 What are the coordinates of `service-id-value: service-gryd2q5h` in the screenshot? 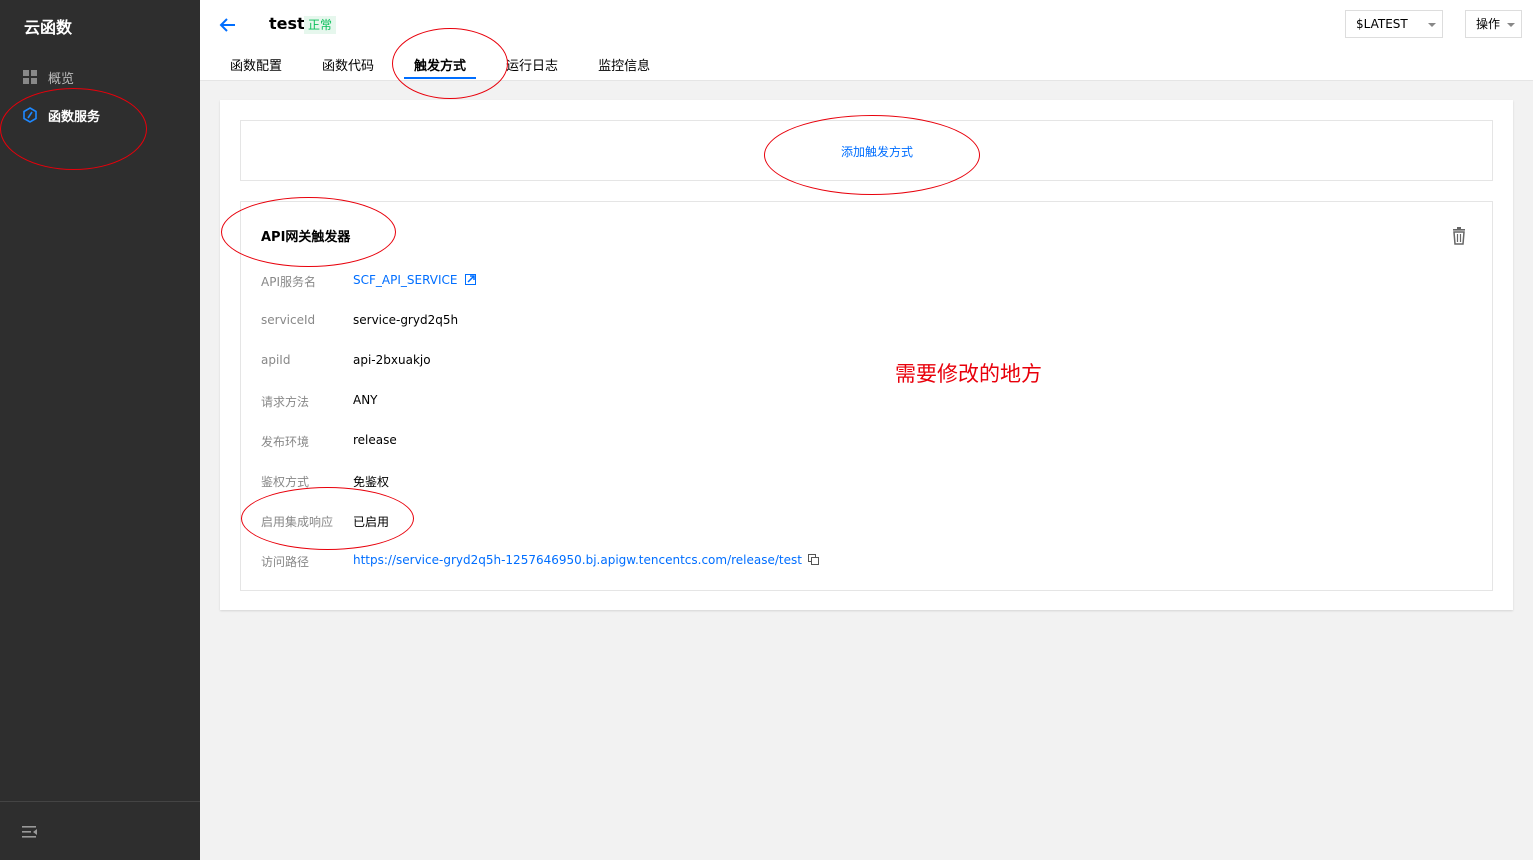 It's located at (406, 320).